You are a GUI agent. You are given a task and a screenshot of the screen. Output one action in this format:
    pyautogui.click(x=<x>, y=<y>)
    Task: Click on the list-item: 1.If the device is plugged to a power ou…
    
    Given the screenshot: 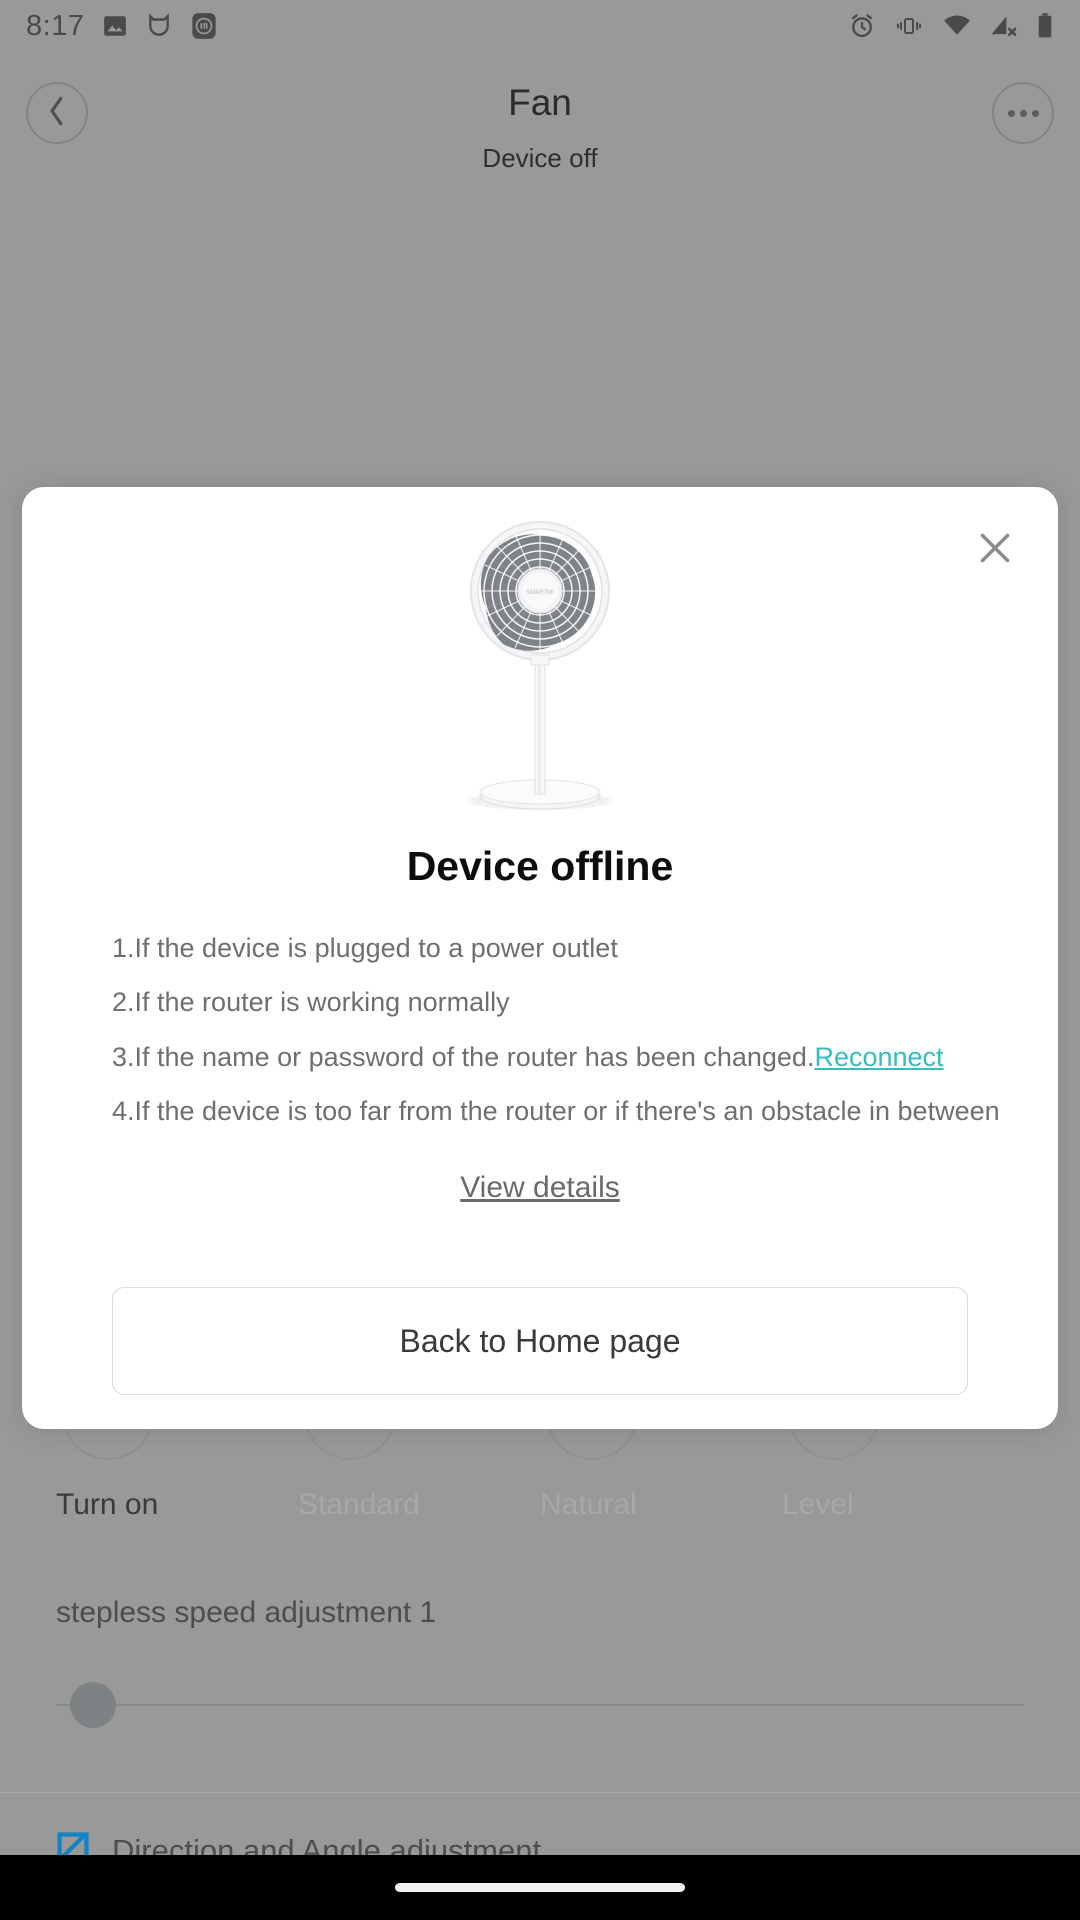 What is the action you would take?
    pyautogui.click(x=540, y=948)
    